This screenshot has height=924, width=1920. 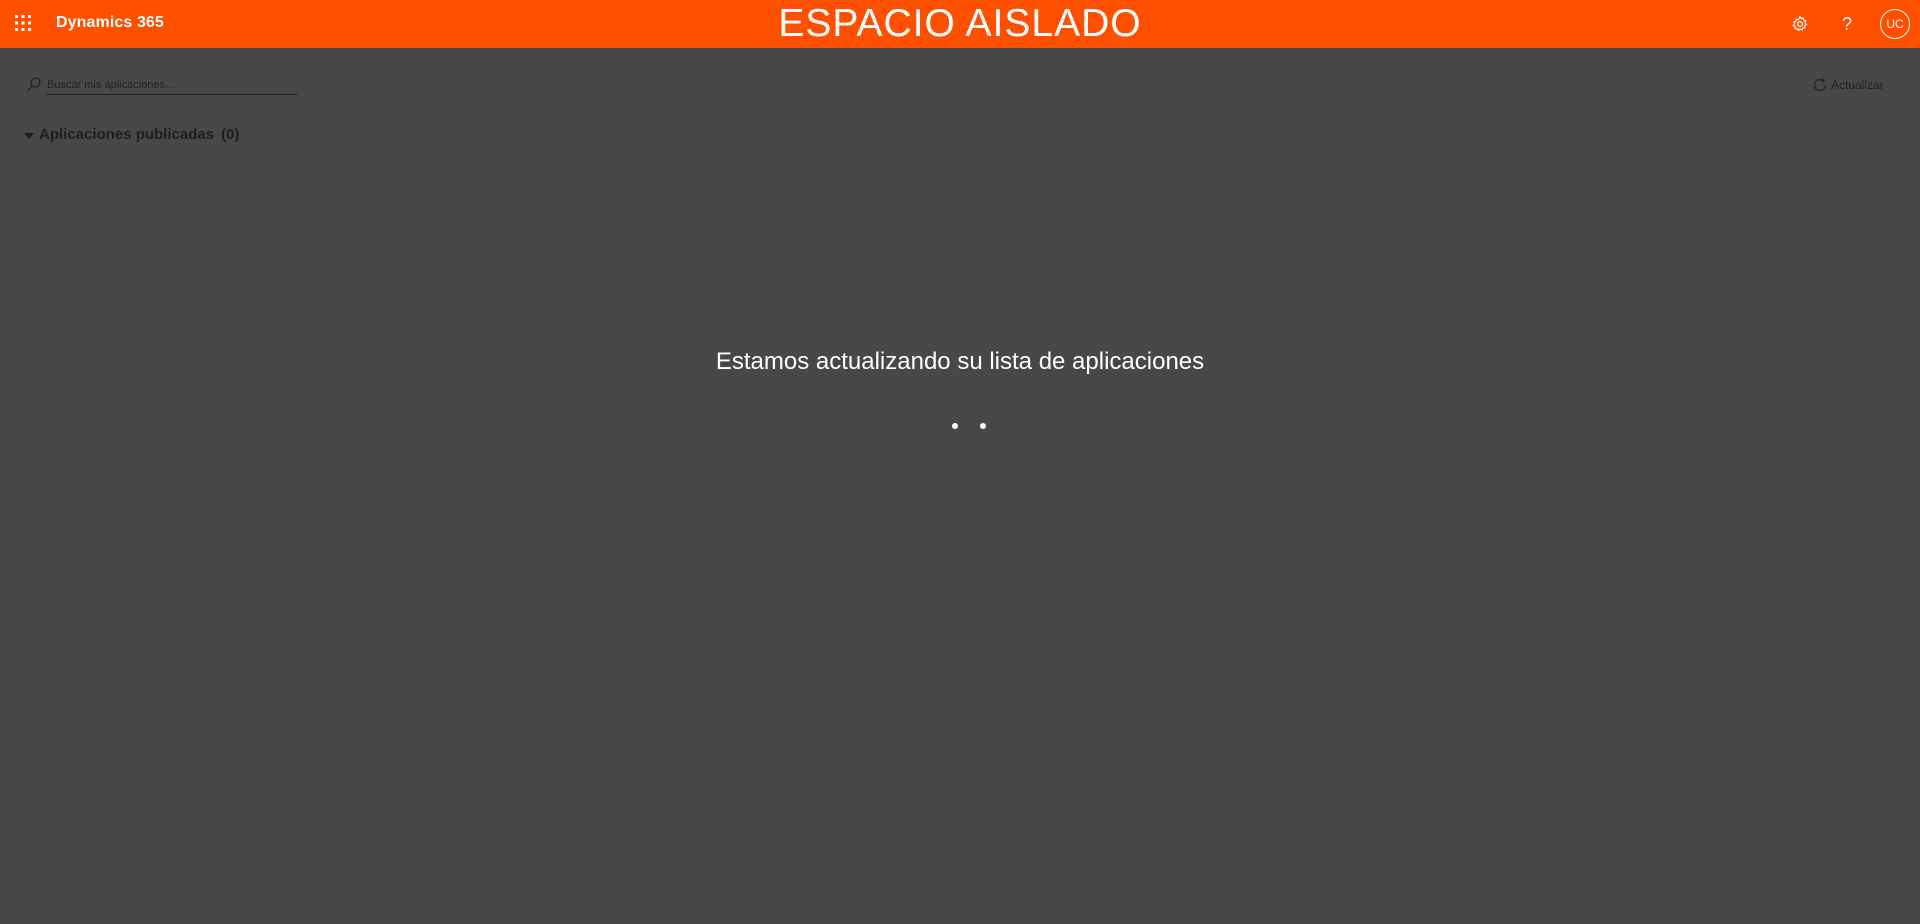 I want to click on app-launcher-icon, so click(x=23, y=23).